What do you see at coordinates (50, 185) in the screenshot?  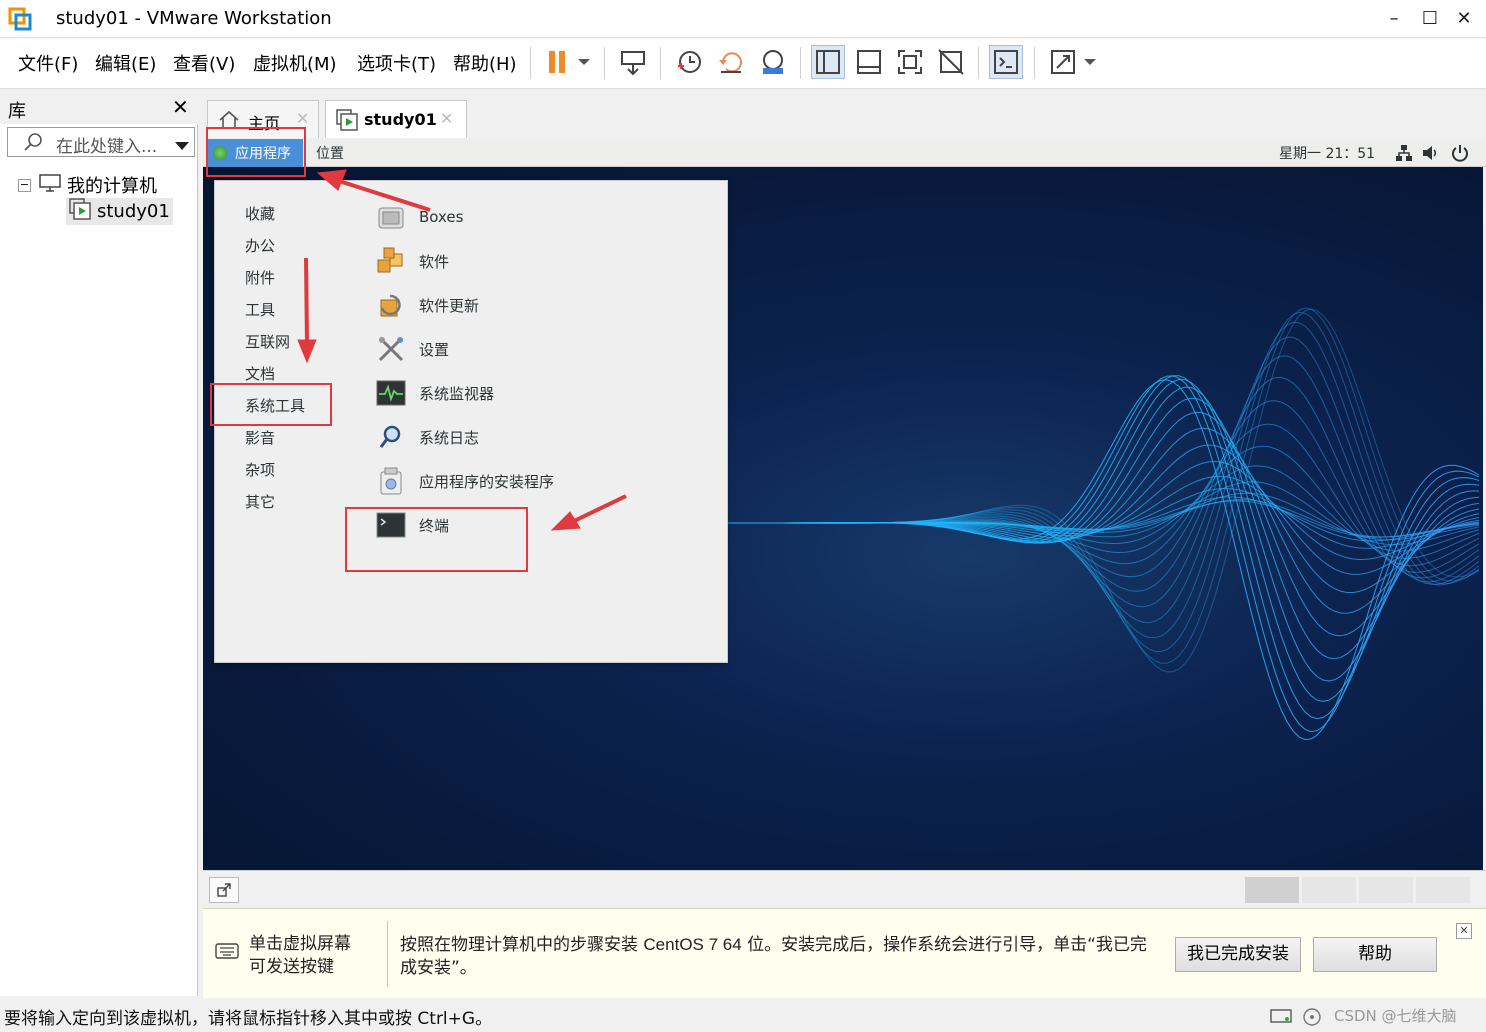 I see `computer-icon` at bounding box center [50, 185].